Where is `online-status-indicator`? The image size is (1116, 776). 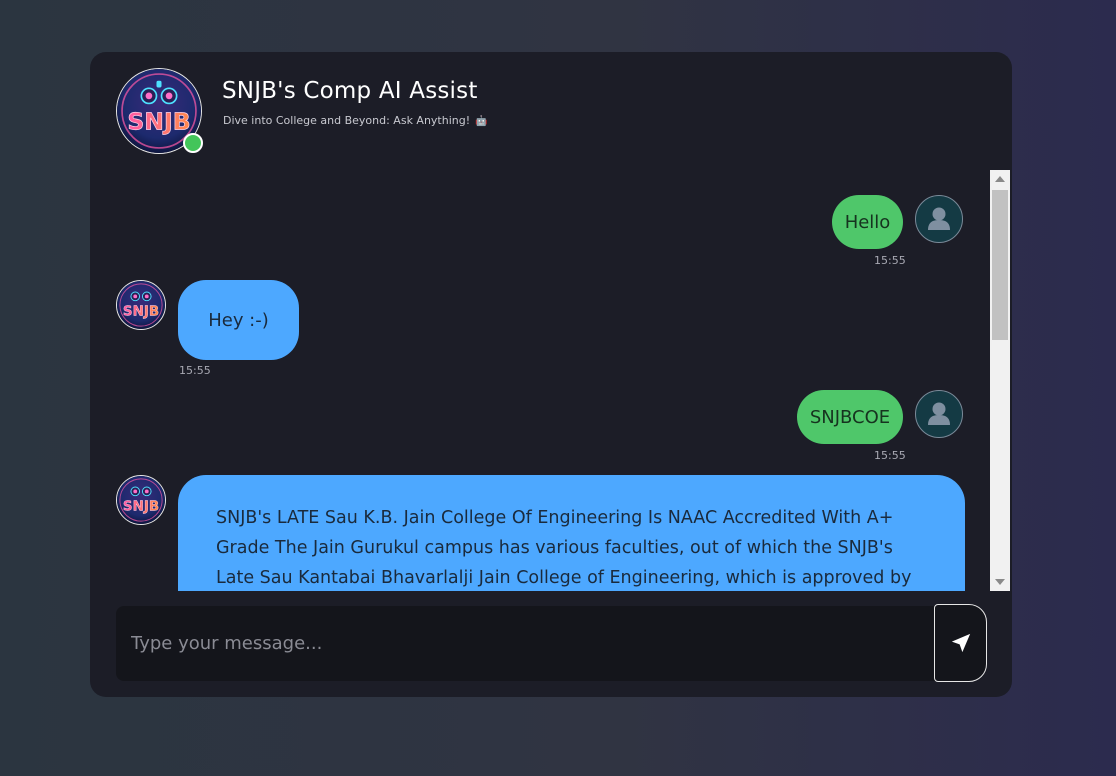
online-status-indicator is located at coordinates (193, 143).